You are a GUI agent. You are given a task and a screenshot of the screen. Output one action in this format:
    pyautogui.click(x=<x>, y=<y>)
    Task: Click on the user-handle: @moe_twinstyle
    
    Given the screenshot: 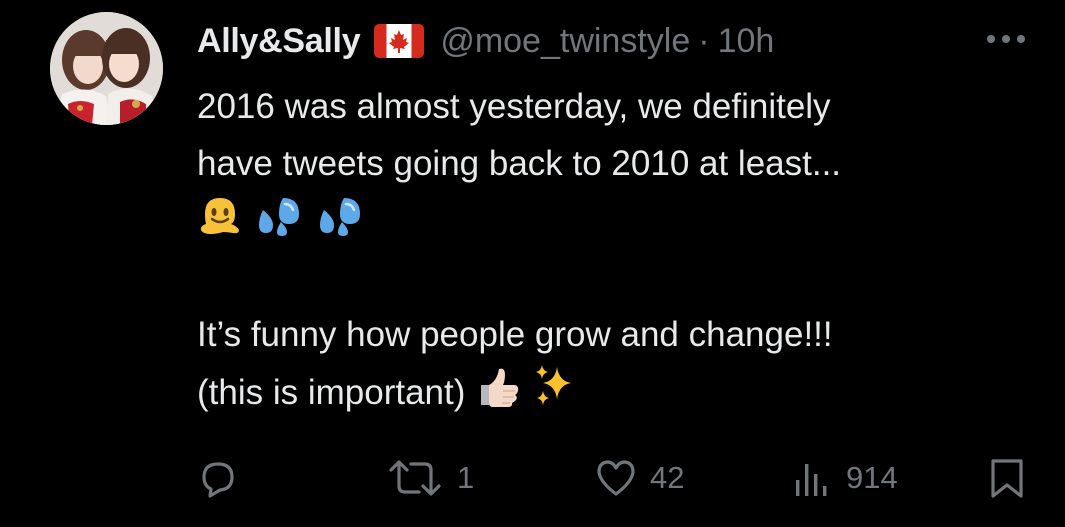 What is the action you would take?
    pyautogui.click(x=565, y=41)
    